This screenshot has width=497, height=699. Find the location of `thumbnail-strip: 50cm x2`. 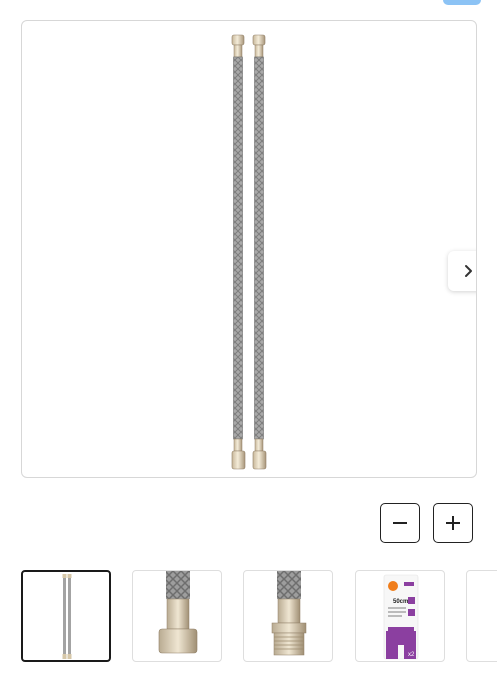

thumbnail-strip: 50cm x2 is located at coordinates (248, 617).